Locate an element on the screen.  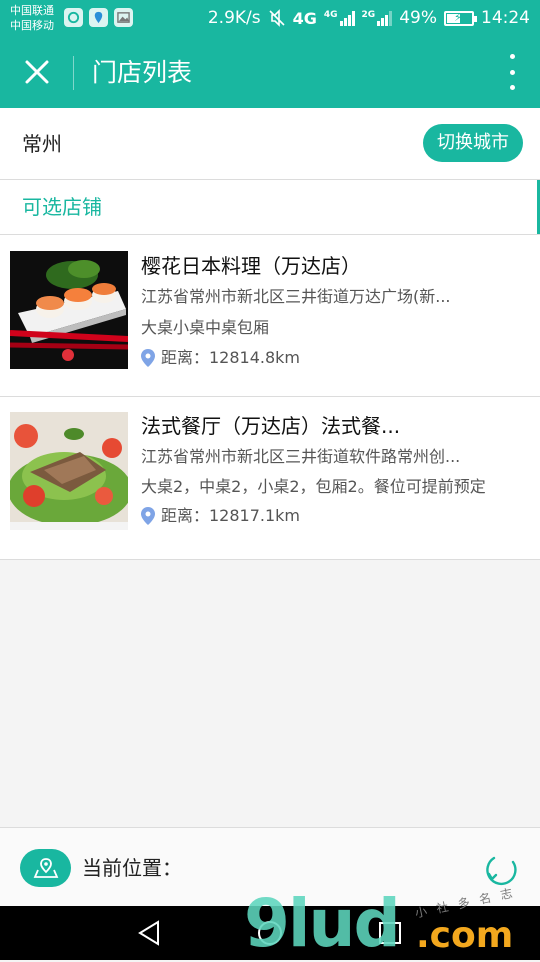
system-navigation-bar is located at coordinates (270, 933).